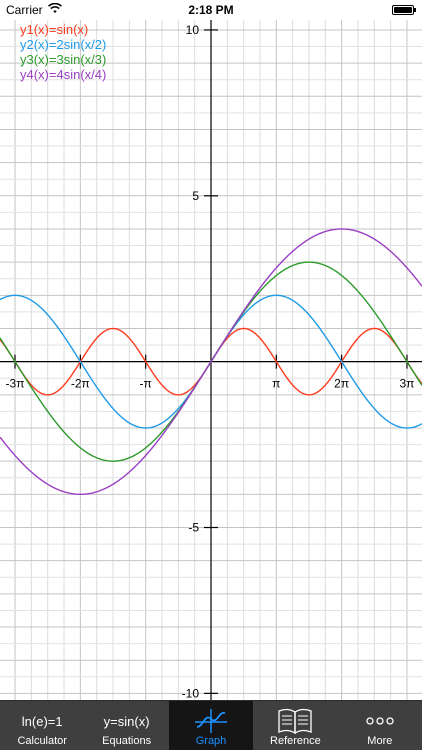 This screenshot has width=422, height=750. What do you see at coordinates (42, 721) in the screenshot?
I see `calculator-tab-icon-text: ln(e)=1` at bounding box center [42, 721].